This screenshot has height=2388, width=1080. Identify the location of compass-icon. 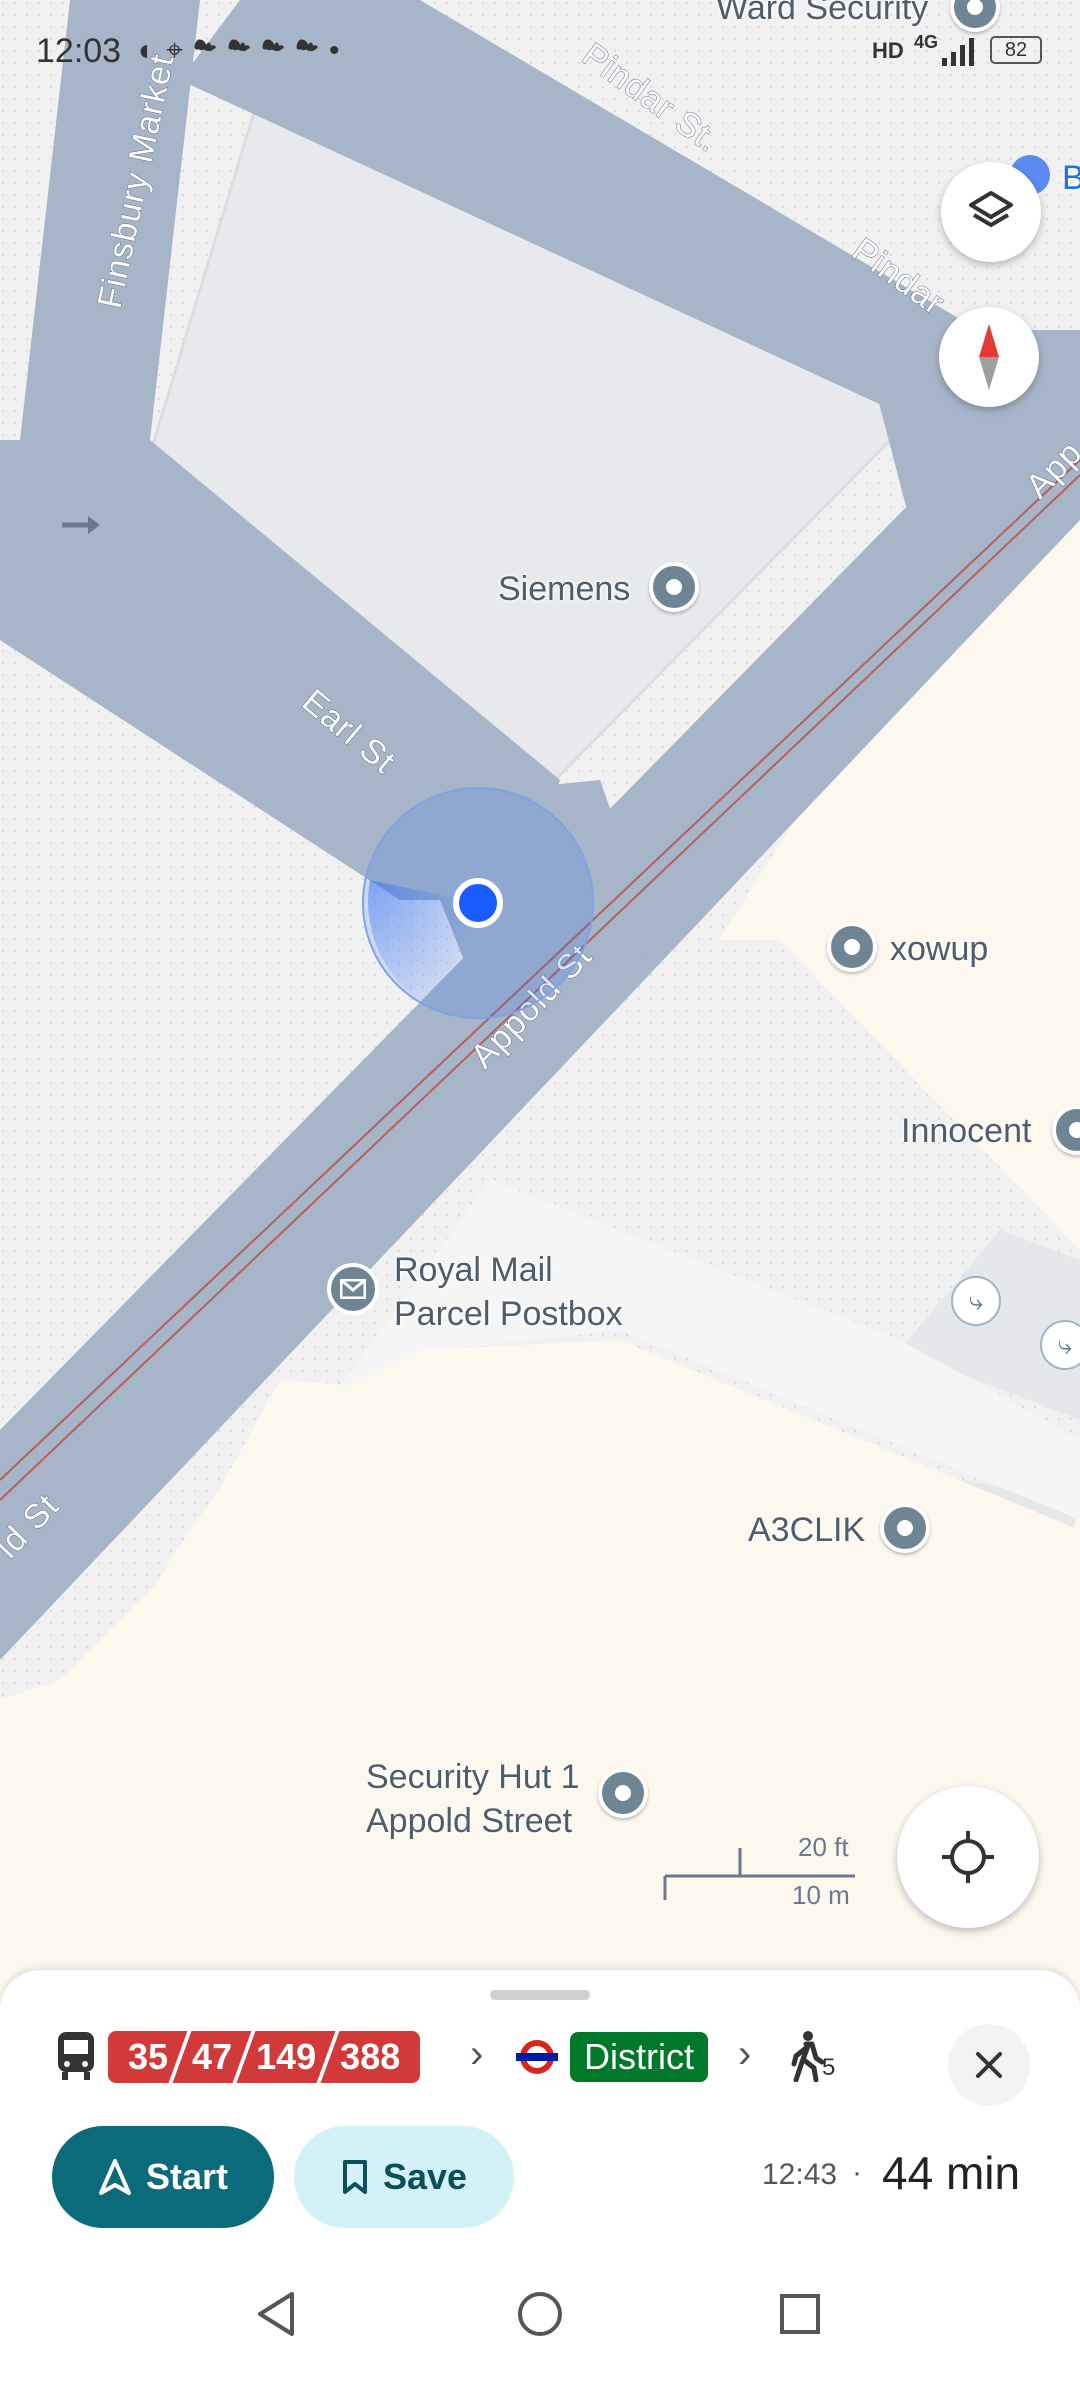
(989, 357).